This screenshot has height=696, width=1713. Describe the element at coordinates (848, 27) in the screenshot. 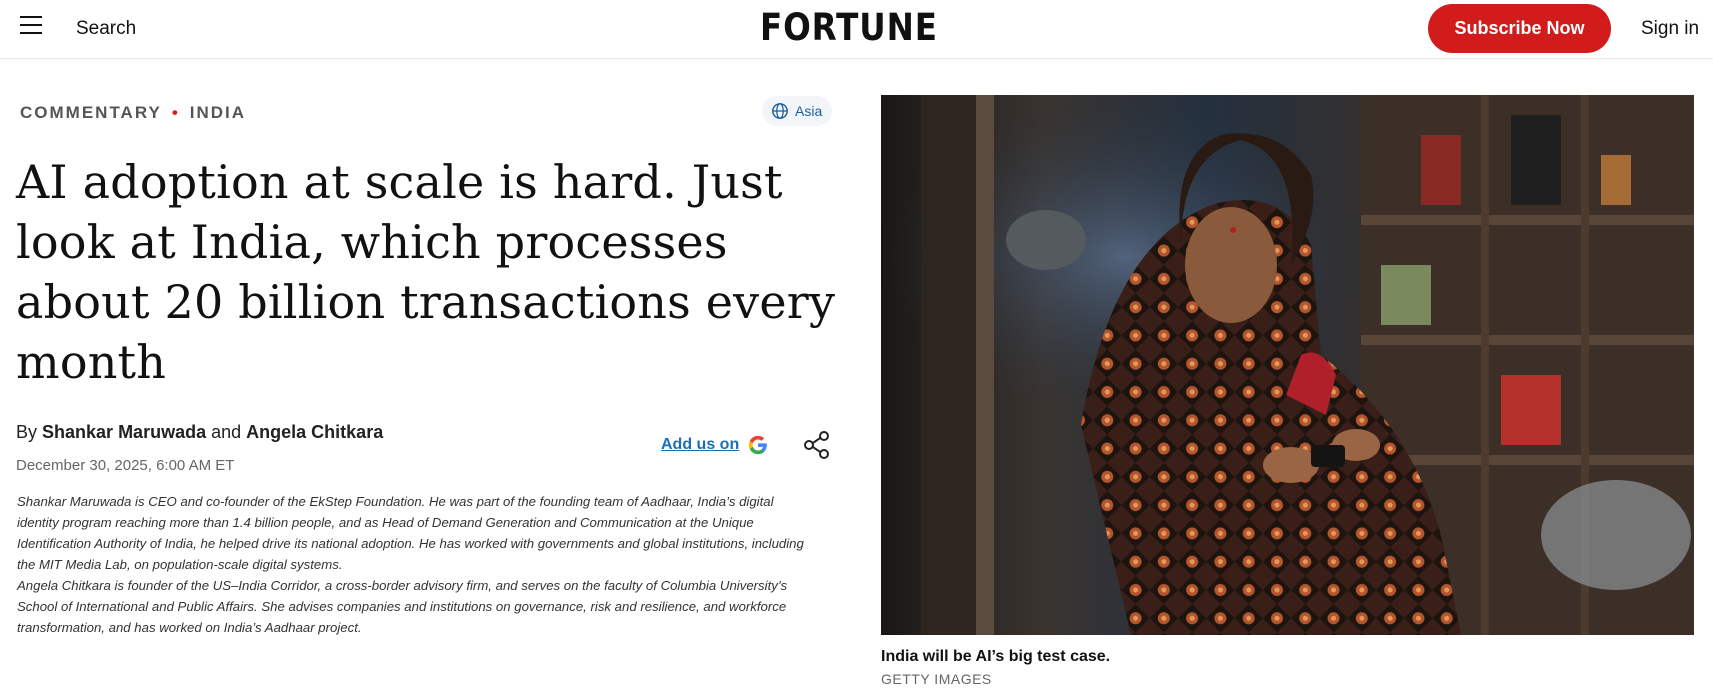

I see `fortune-logo: FORTUNE` at that location.